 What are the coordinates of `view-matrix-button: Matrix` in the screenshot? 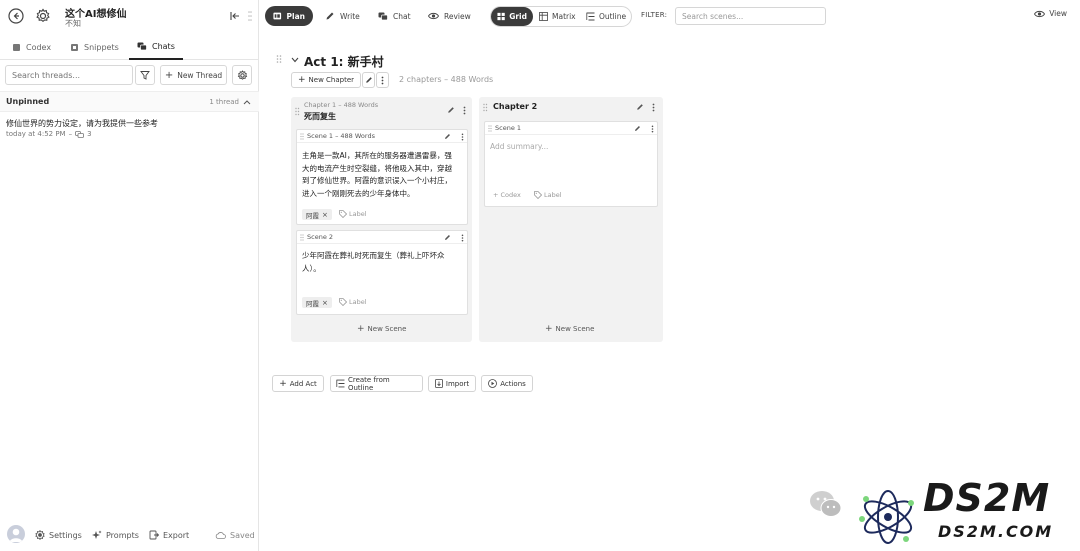 It's located at (557, 16).